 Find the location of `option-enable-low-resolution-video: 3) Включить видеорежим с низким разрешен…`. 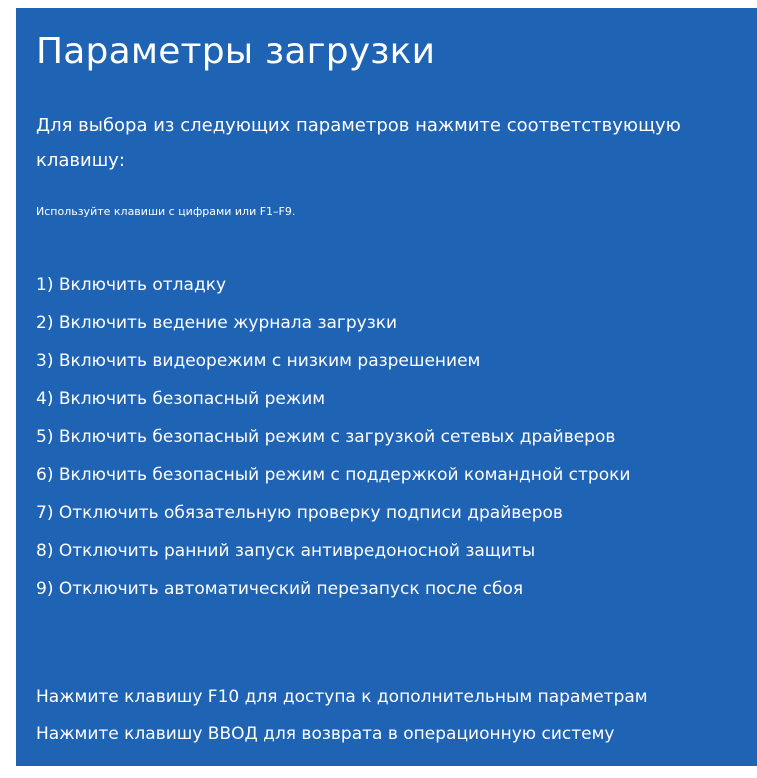

option-enable-low-resolution-video: 3) Включить видеорежим с низким разрешен… is located at coordinates (333, 361).